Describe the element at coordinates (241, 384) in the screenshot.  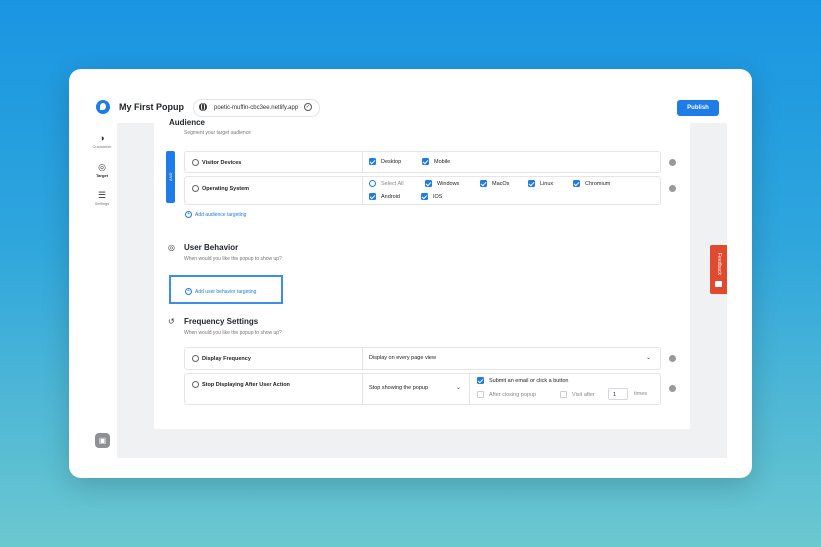
I see `stop-displaying-label: Stop Displaying After User Action` at that location.